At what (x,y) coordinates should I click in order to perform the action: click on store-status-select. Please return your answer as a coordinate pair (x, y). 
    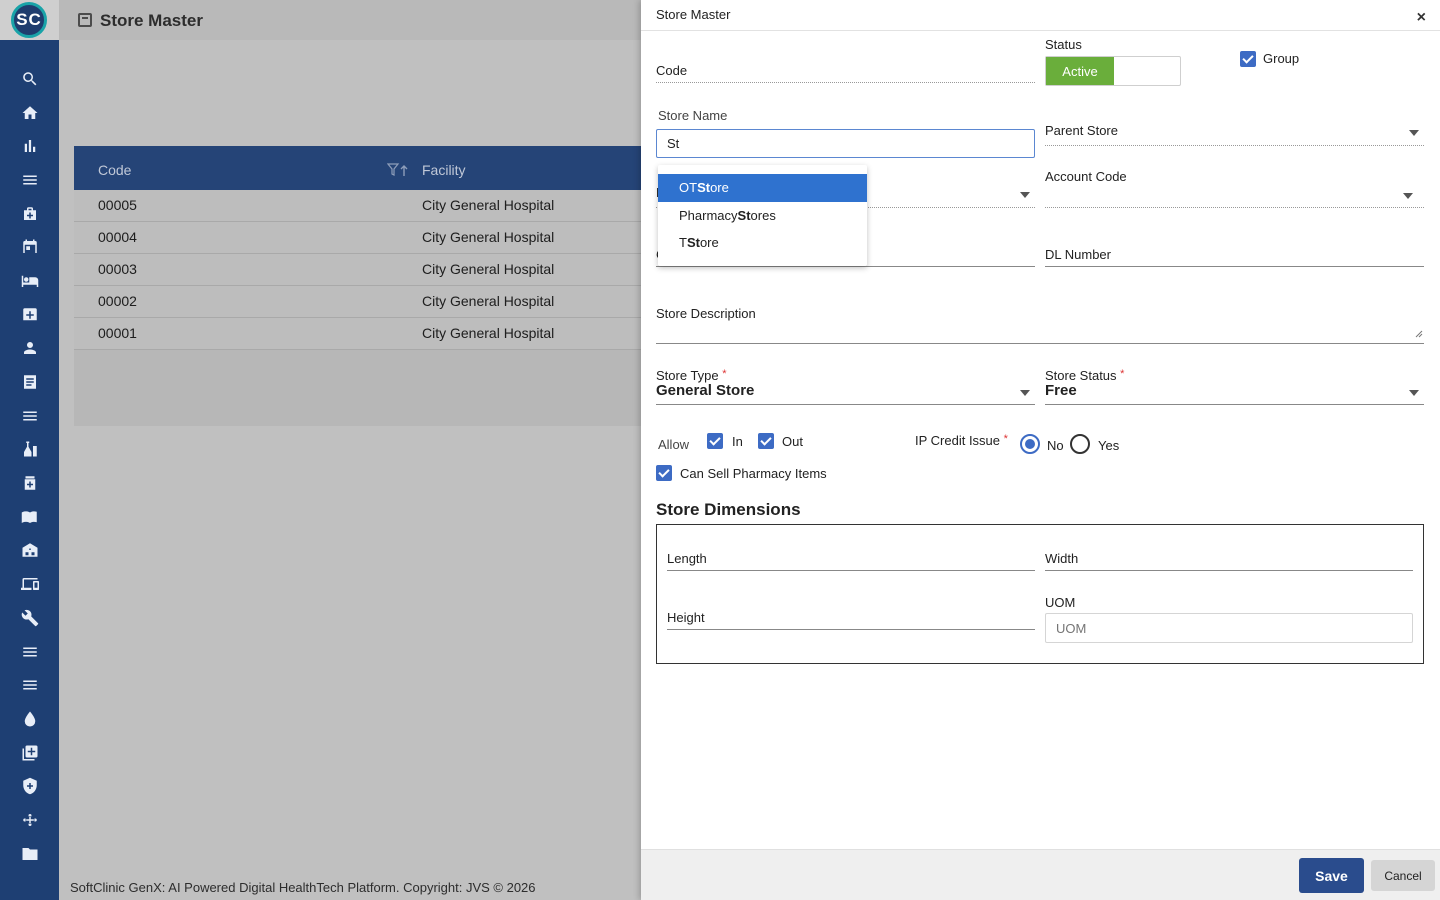
    Looking at the image, I should click on (1234, 404).